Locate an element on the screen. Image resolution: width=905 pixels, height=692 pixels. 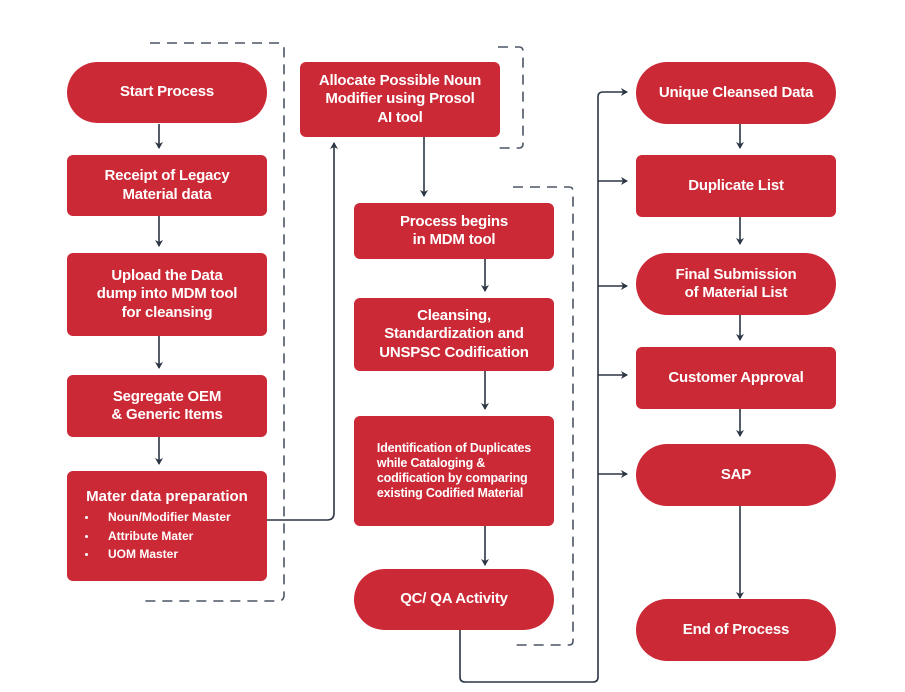
node-customer-approval: Customer Approval is located at coordinates (736, 378).